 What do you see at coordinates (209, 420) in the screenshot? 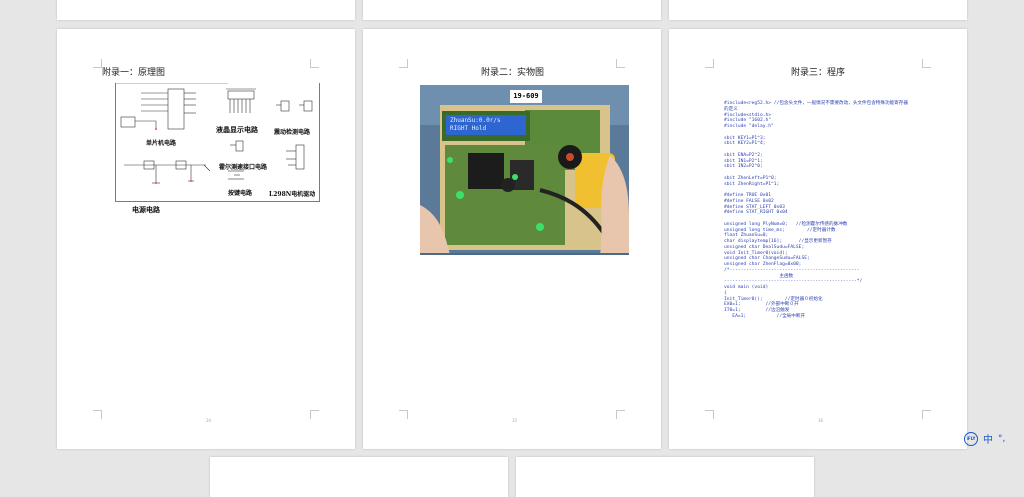
I see `page-number: 34` at bounding box center [209, 420].